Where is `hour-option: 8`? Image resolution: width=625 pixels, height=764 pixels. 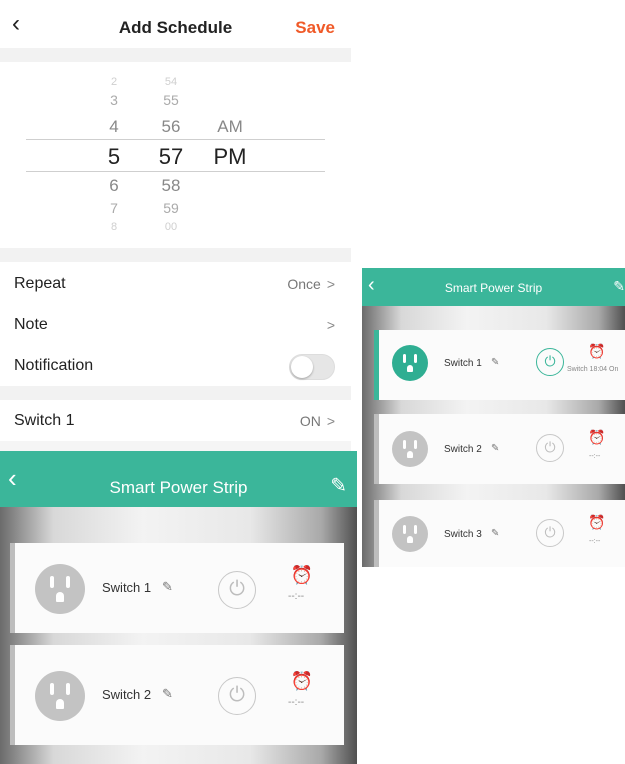 hour-option: 8 is located at coordinates (114, 227).